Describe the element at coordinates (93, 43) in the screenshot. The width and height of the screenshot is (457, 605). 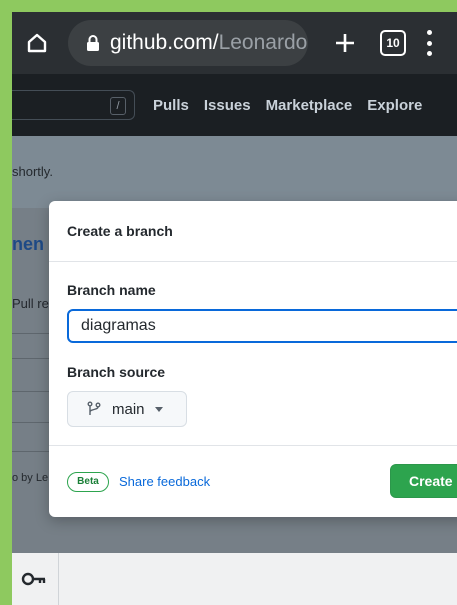
I see `lock-icon` at that location.